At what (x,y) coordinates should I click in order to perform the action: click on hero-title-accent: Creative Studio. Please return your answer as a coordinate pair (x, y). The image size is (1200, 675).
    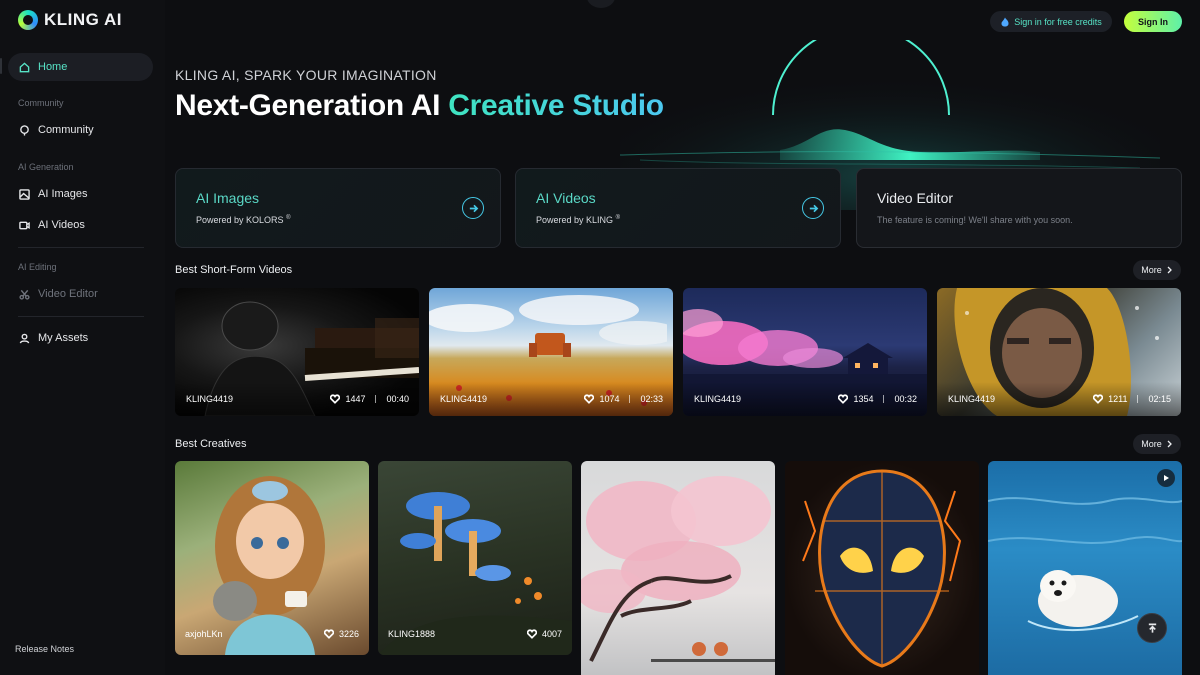
    Looking at the image, I should click on (556, 105).